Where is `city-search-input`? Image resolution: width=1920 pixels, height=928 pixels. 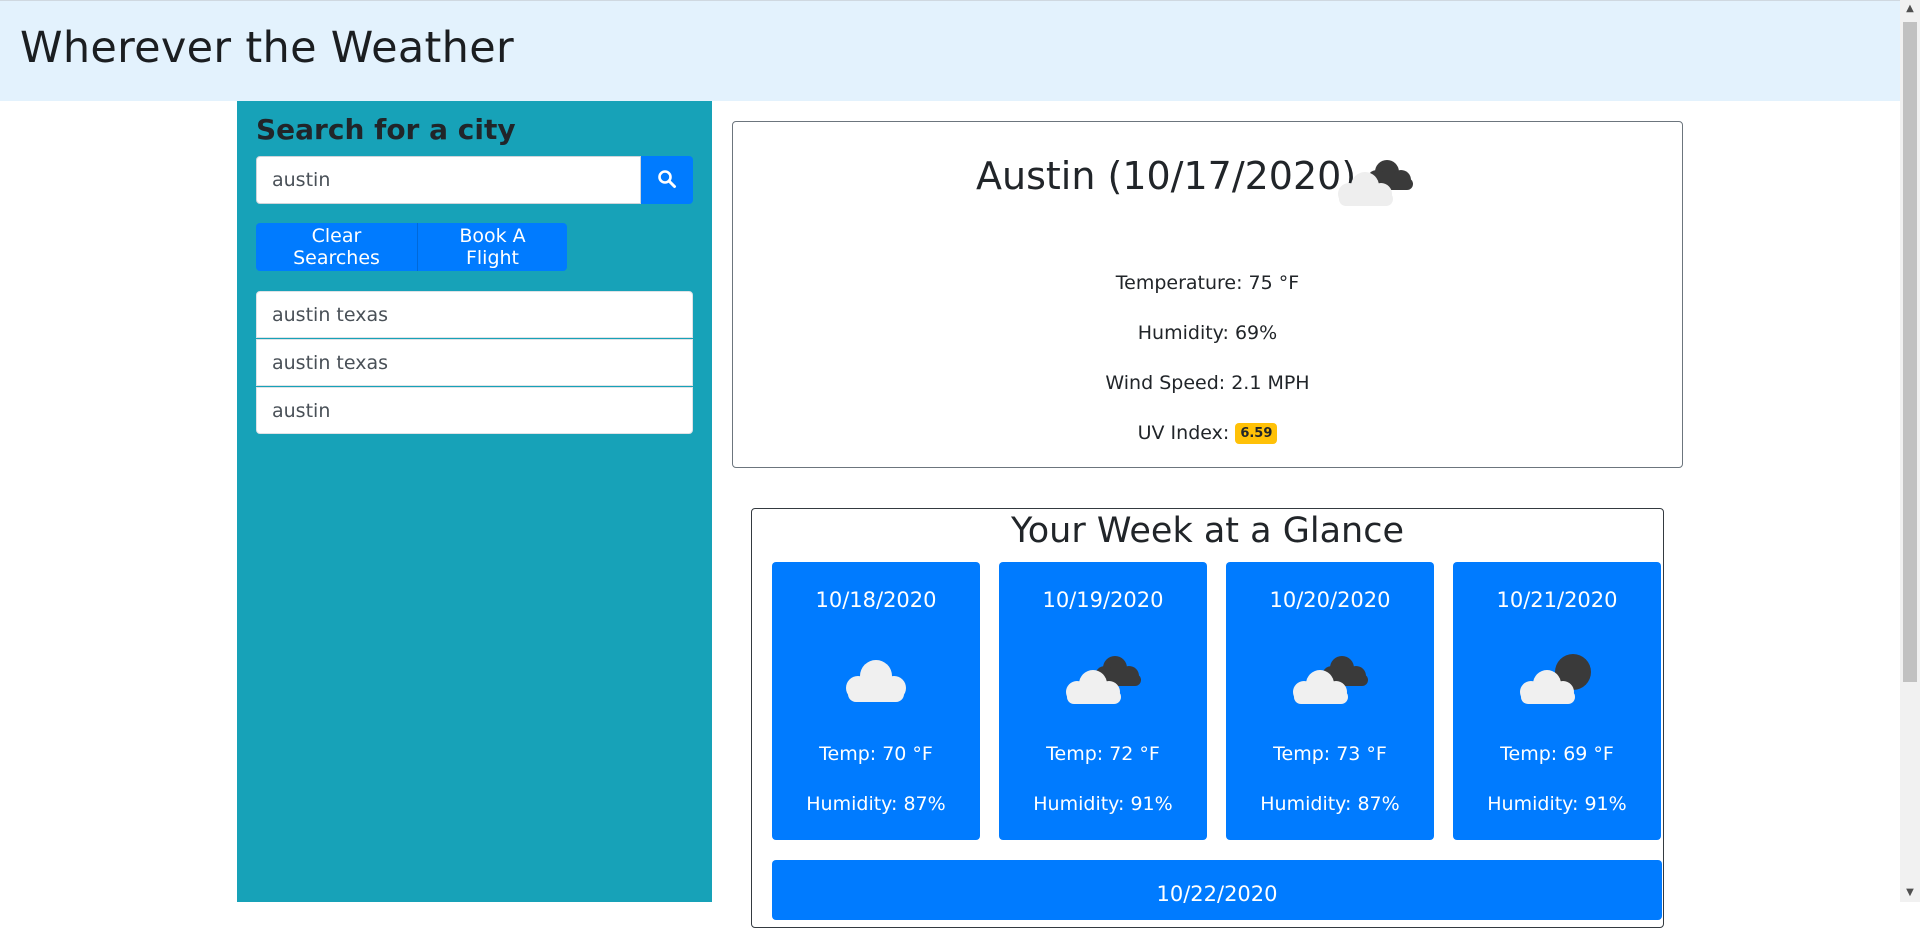 city-search-input is located at coordinates (448, 180).